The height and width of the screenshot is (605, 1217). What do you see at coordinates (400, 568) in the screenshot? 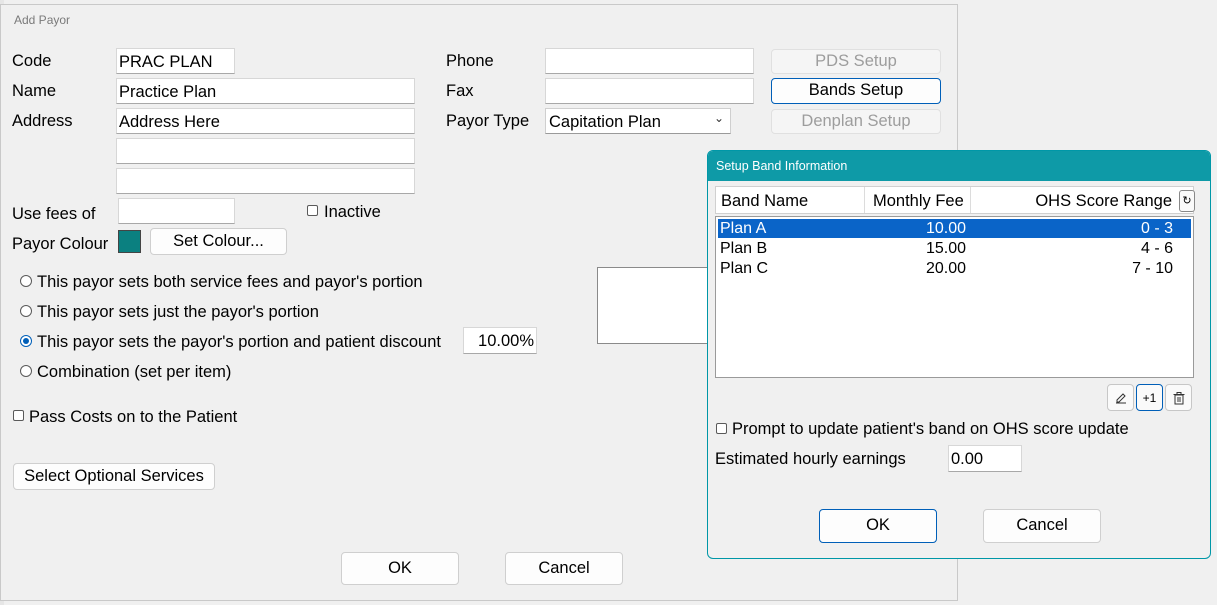
I see `ok-button: OK` at bounding box center [400, 568].